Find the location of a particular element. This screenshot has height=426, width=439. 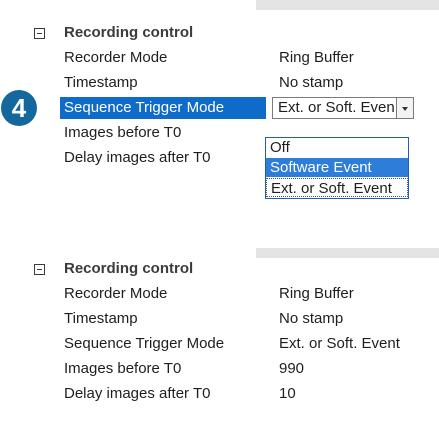

trigger-mode-dropdown-list: Off Software Event Ext. or Soft. Event is located at coordinates (337, 168).